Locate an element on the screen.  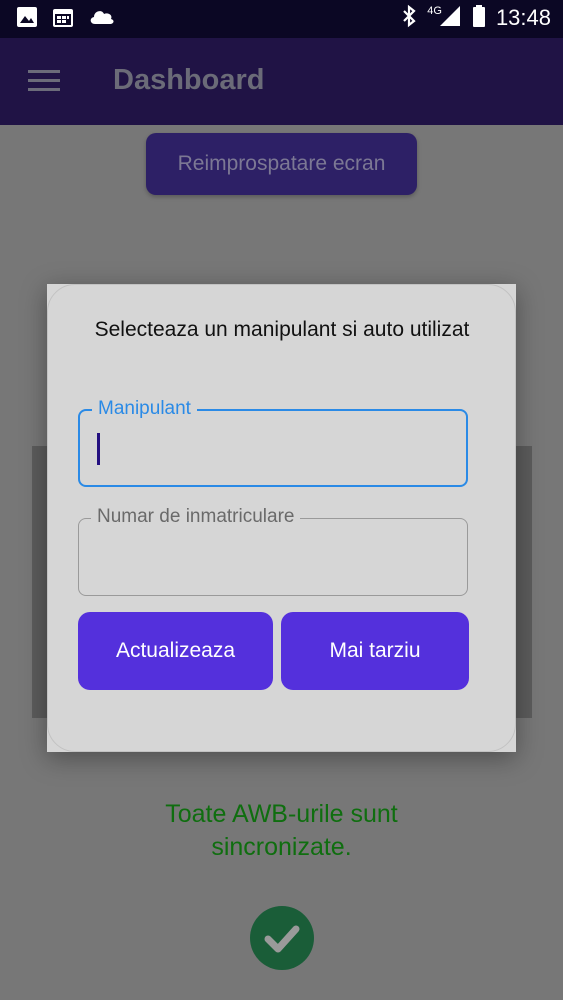
manipulant-field: Manipulant is located at coordinates (273, 442).